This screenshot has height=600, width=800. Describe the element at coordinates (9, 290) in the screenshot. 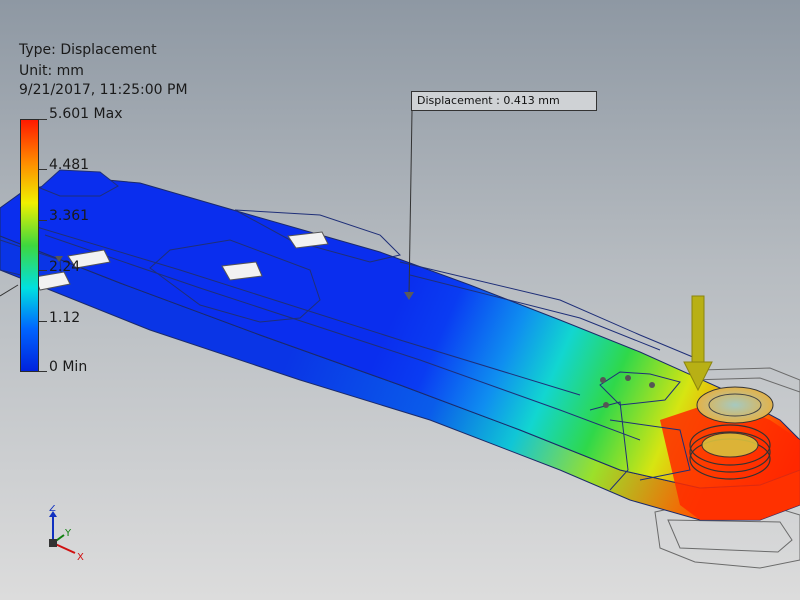

I see `colorbar-leader` at that location.